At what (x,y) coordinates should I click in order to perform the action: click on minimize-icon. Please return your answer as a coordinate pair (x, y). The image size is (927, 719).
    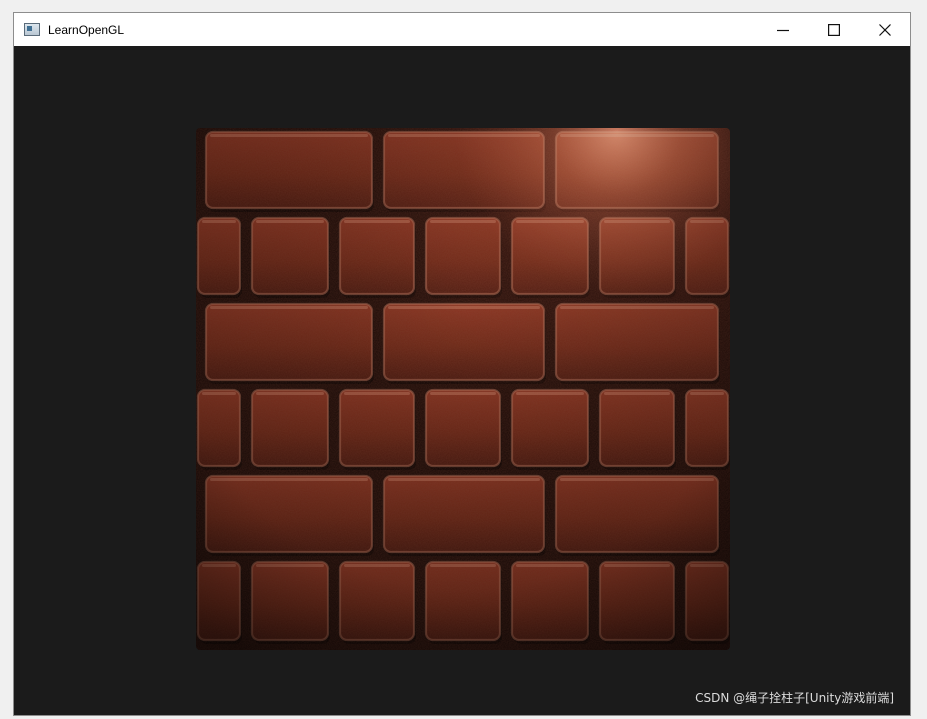
    Looking at the image, I should click on (782, 30).